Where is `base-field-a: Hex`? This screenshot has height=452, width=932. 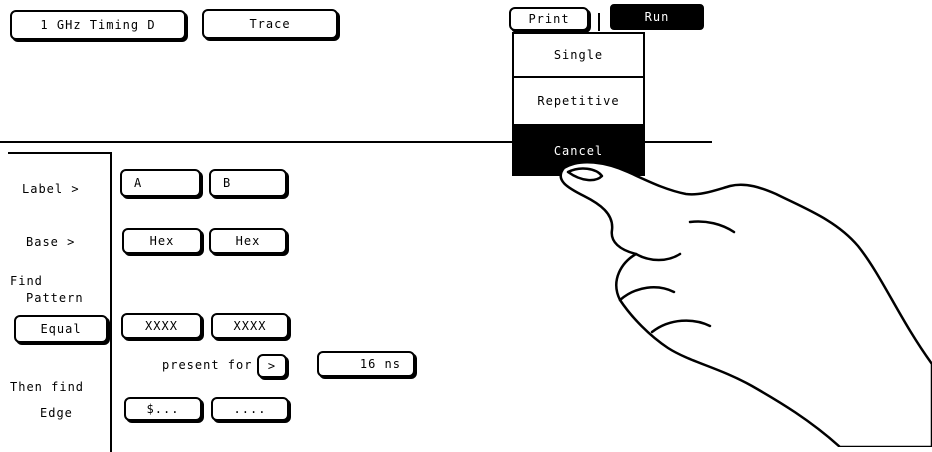
base-field-a: Hex is located at coordinates (162, 241).